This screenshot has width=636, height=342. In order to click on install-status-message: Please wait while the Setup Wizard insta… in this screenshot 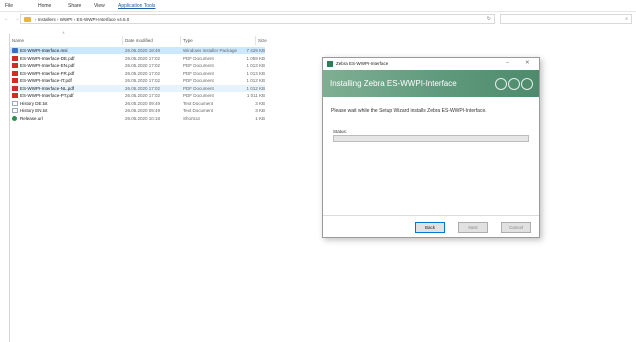, I will do `click(409, 111)`.